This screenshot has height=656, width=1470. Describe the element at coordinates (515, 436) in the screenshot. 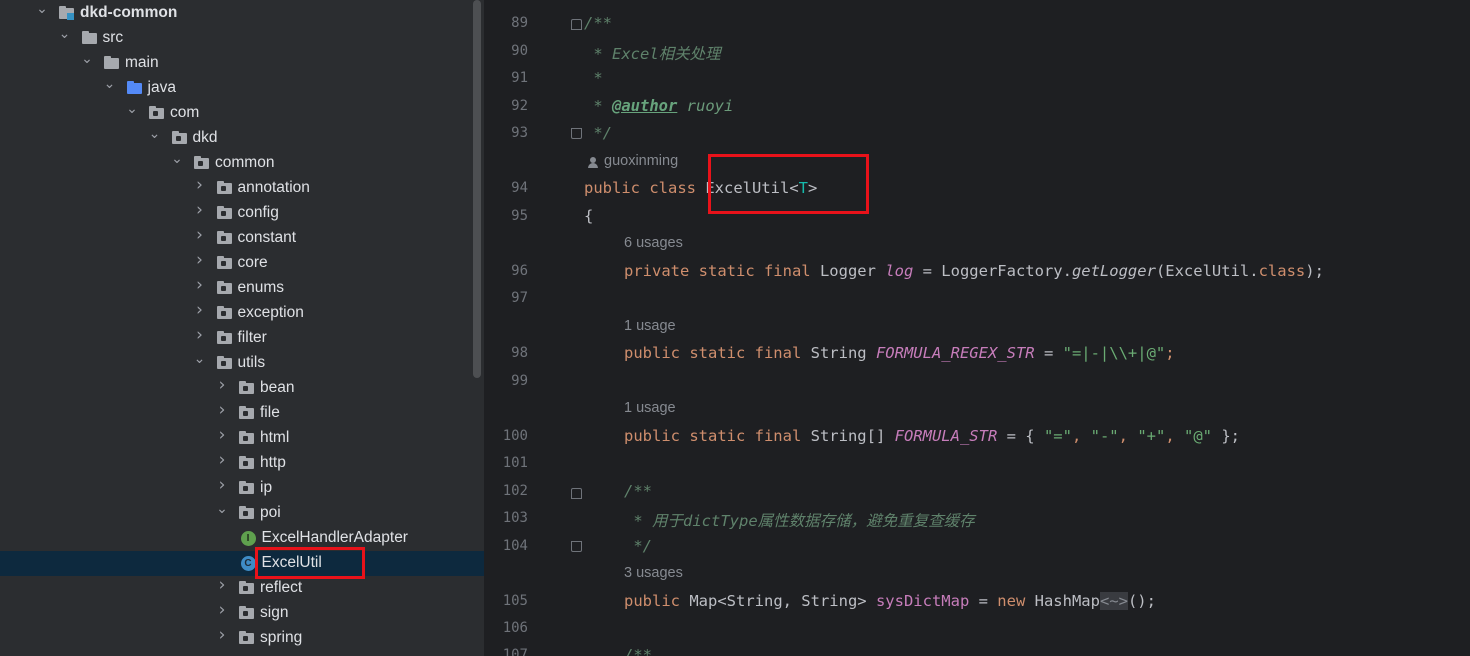

I see `line-number: 100` at that location.